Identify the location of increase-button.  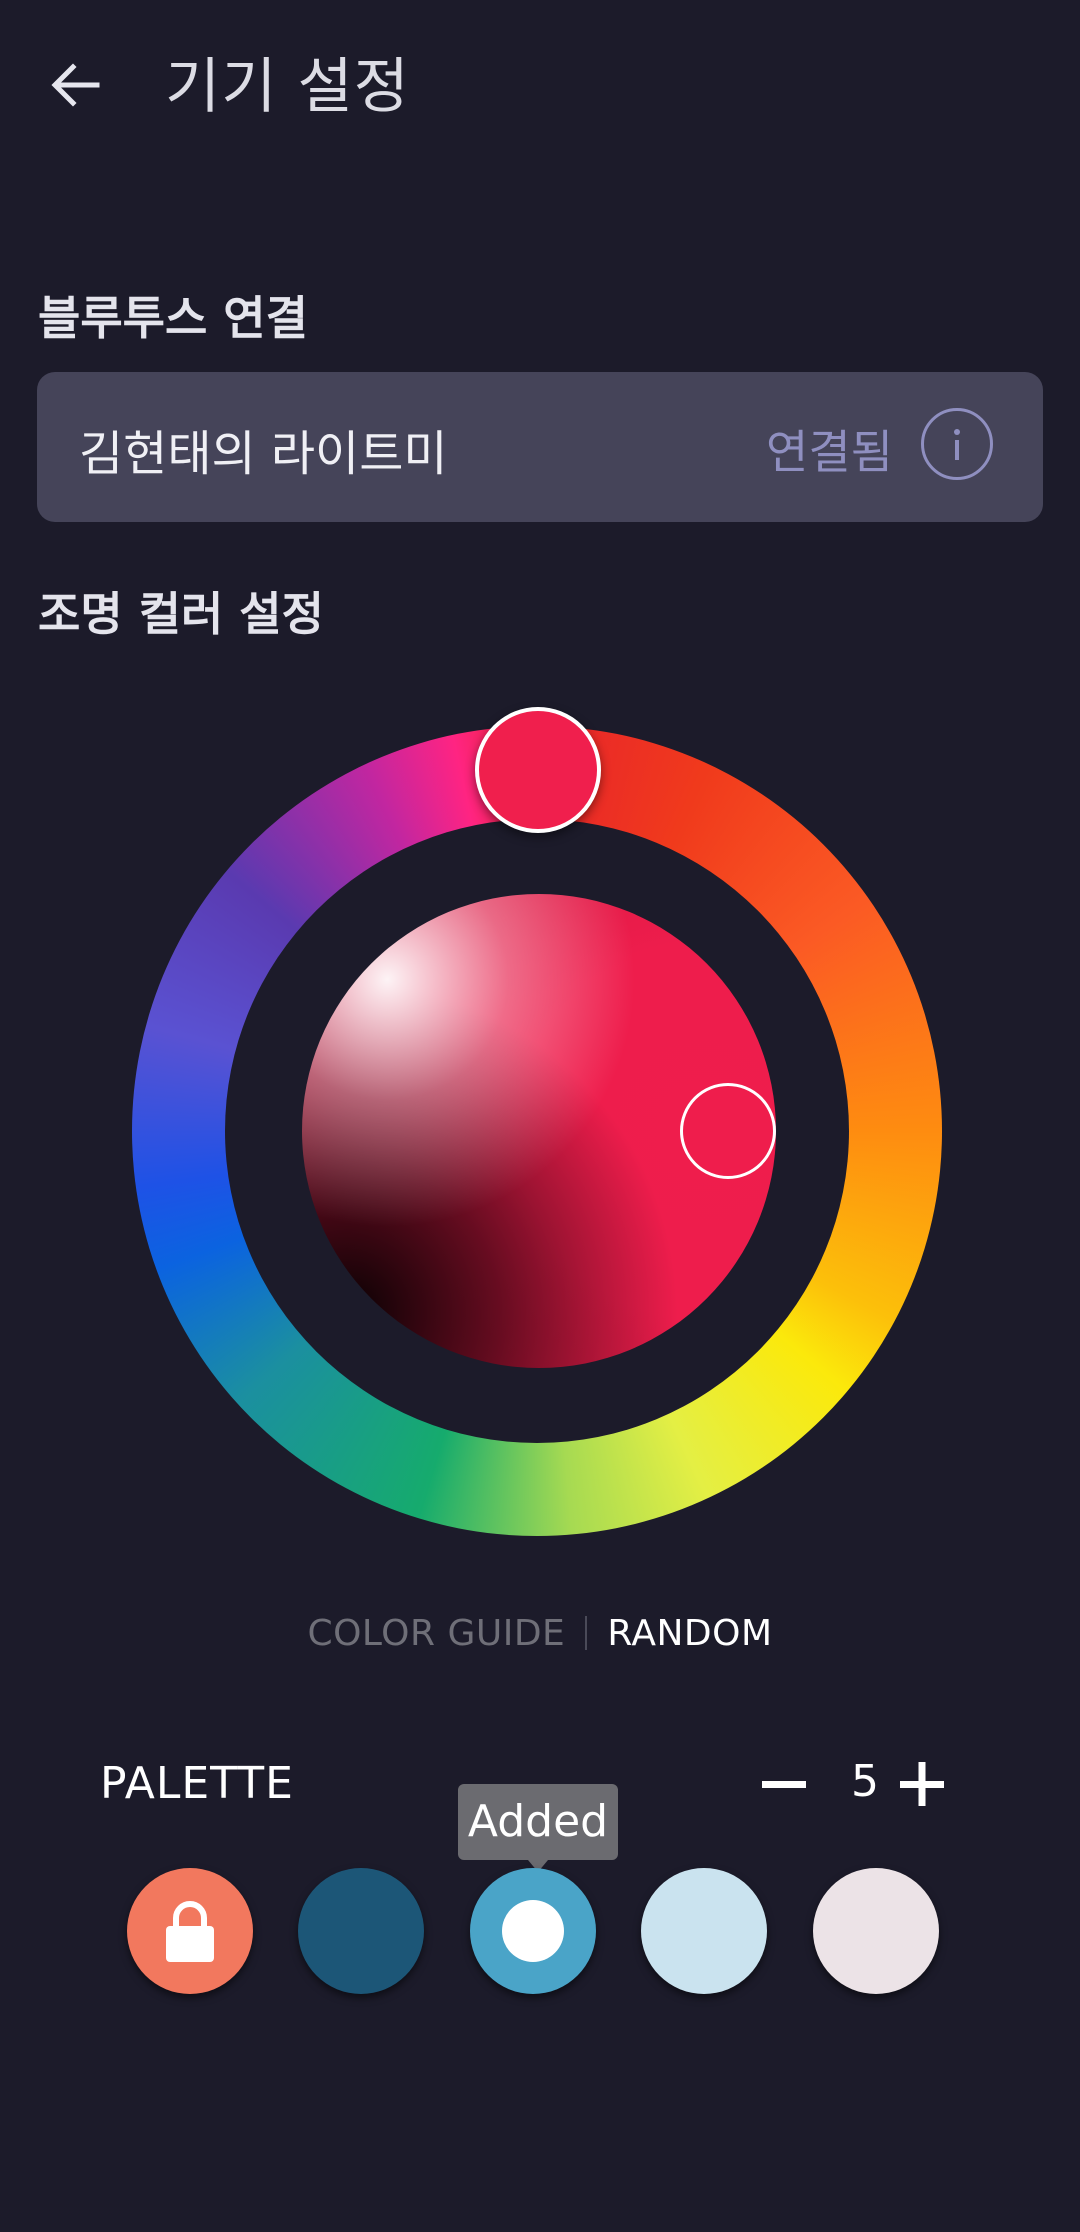
(922, 1784).